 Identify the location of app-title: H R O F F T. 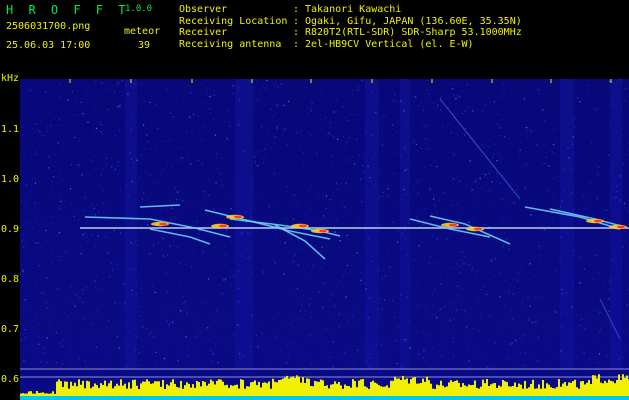
(68, 10).